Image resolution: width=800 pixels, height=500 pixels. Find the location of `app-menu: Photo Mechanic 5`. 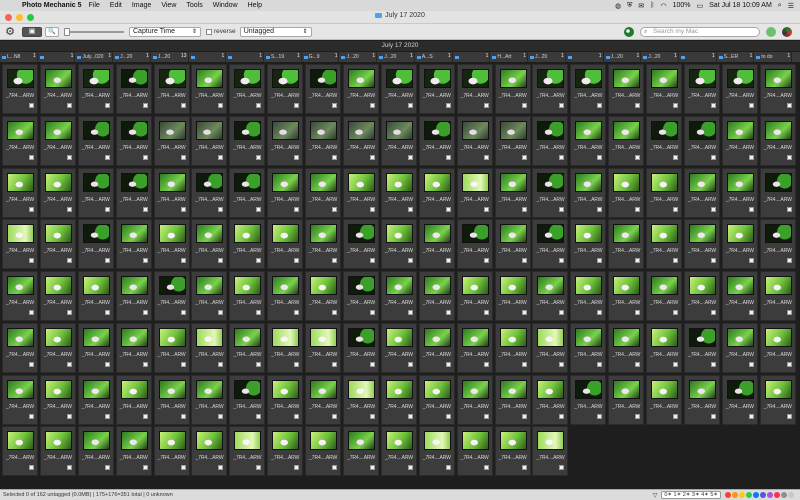

app-menu: Photo Mechanic 5 is located at coordinates (52, 5).